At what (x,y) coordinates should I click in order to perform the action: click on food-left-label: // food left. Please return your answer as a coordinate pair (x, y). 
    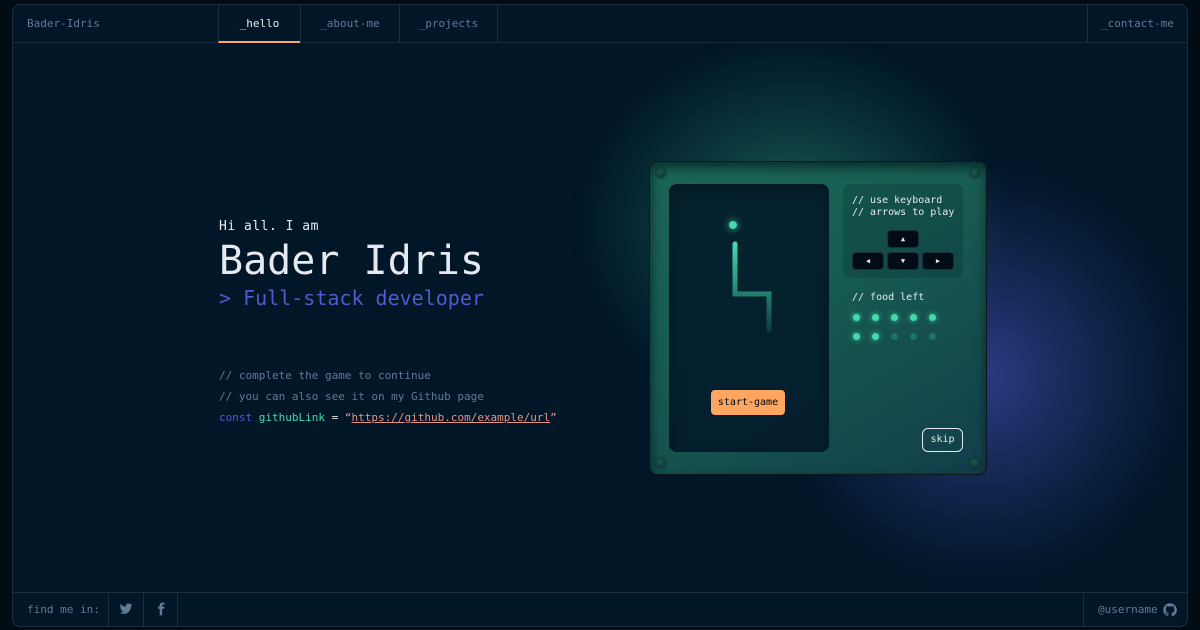
    Looking at the image, I should click on (888, 297).